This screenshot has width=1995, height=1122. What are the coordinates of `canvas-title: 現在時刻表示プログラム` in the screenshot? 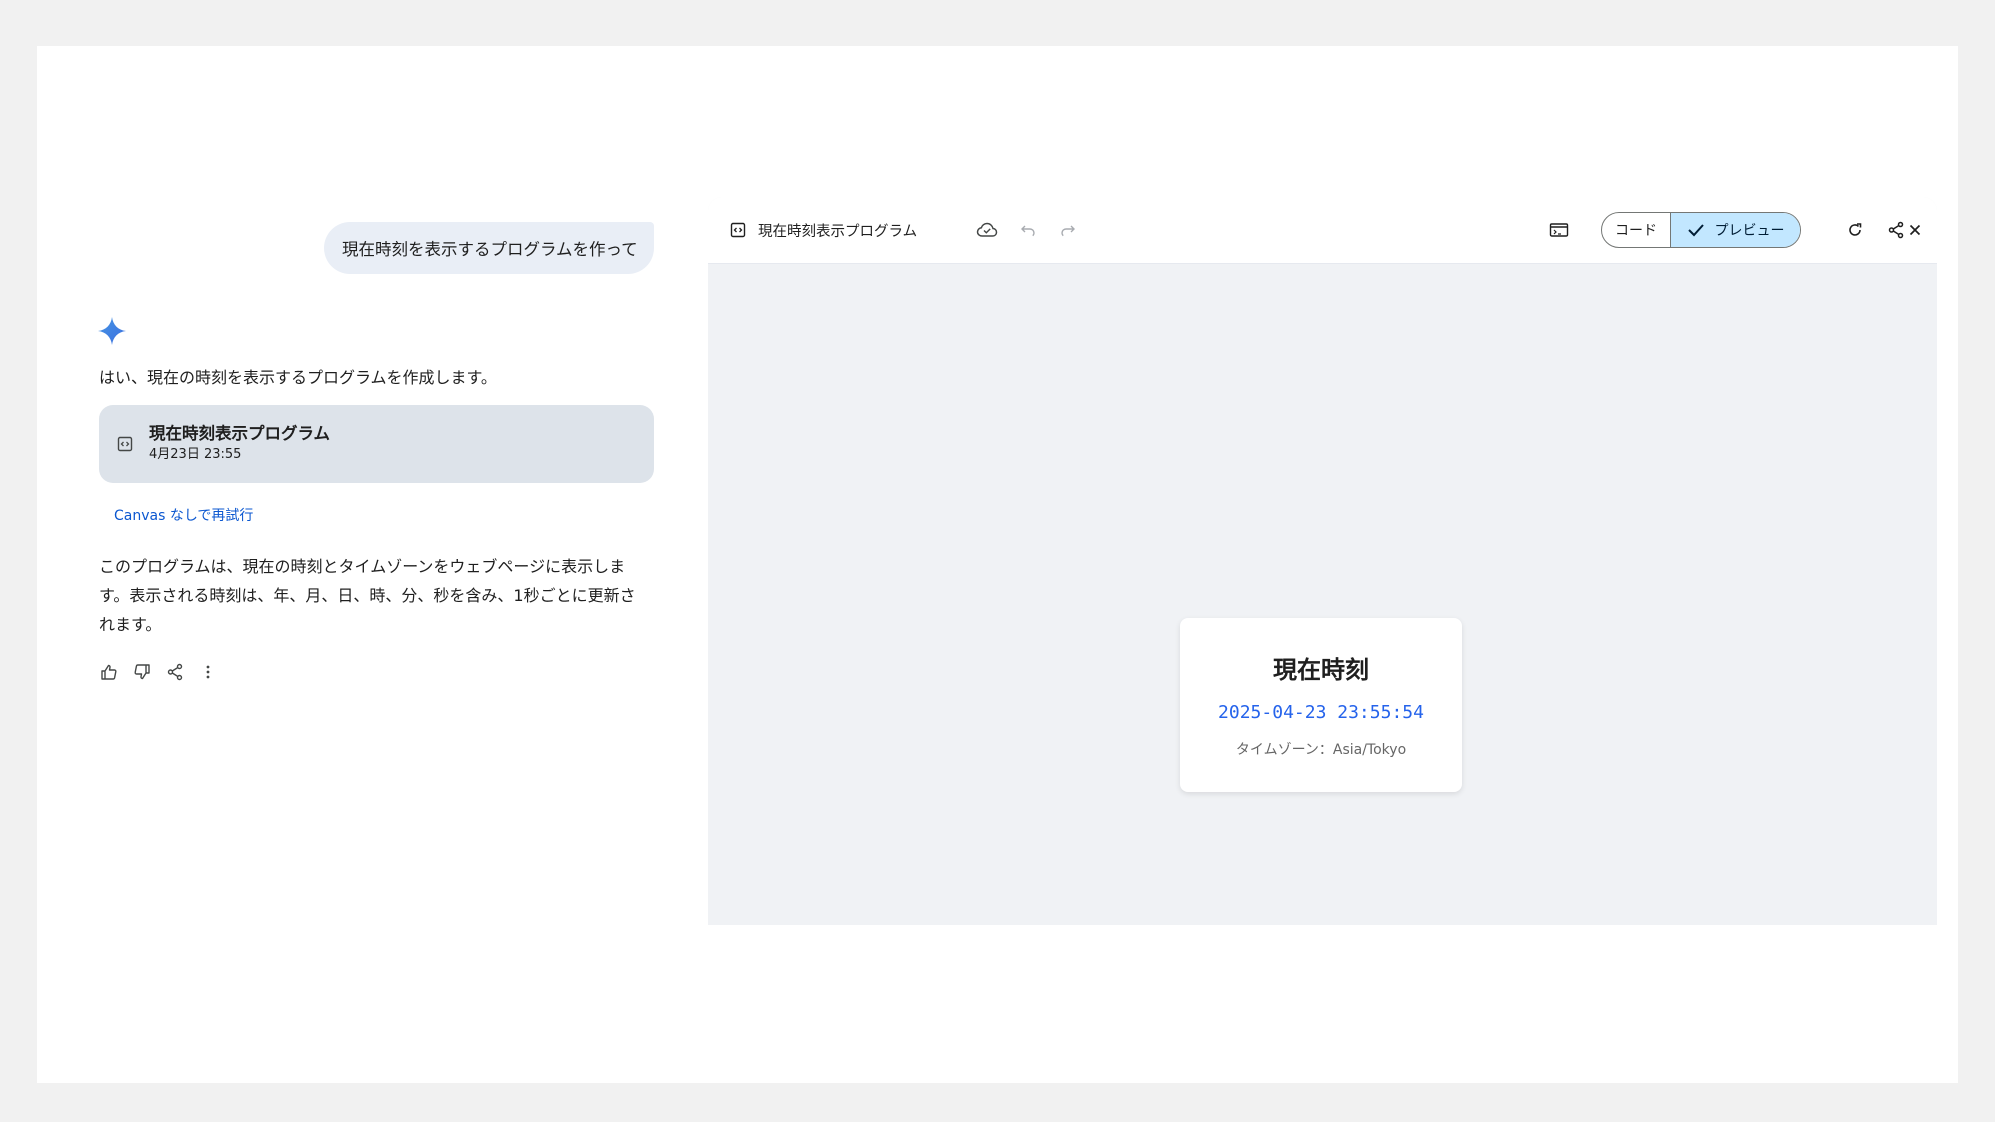 It's located at (838, 231).